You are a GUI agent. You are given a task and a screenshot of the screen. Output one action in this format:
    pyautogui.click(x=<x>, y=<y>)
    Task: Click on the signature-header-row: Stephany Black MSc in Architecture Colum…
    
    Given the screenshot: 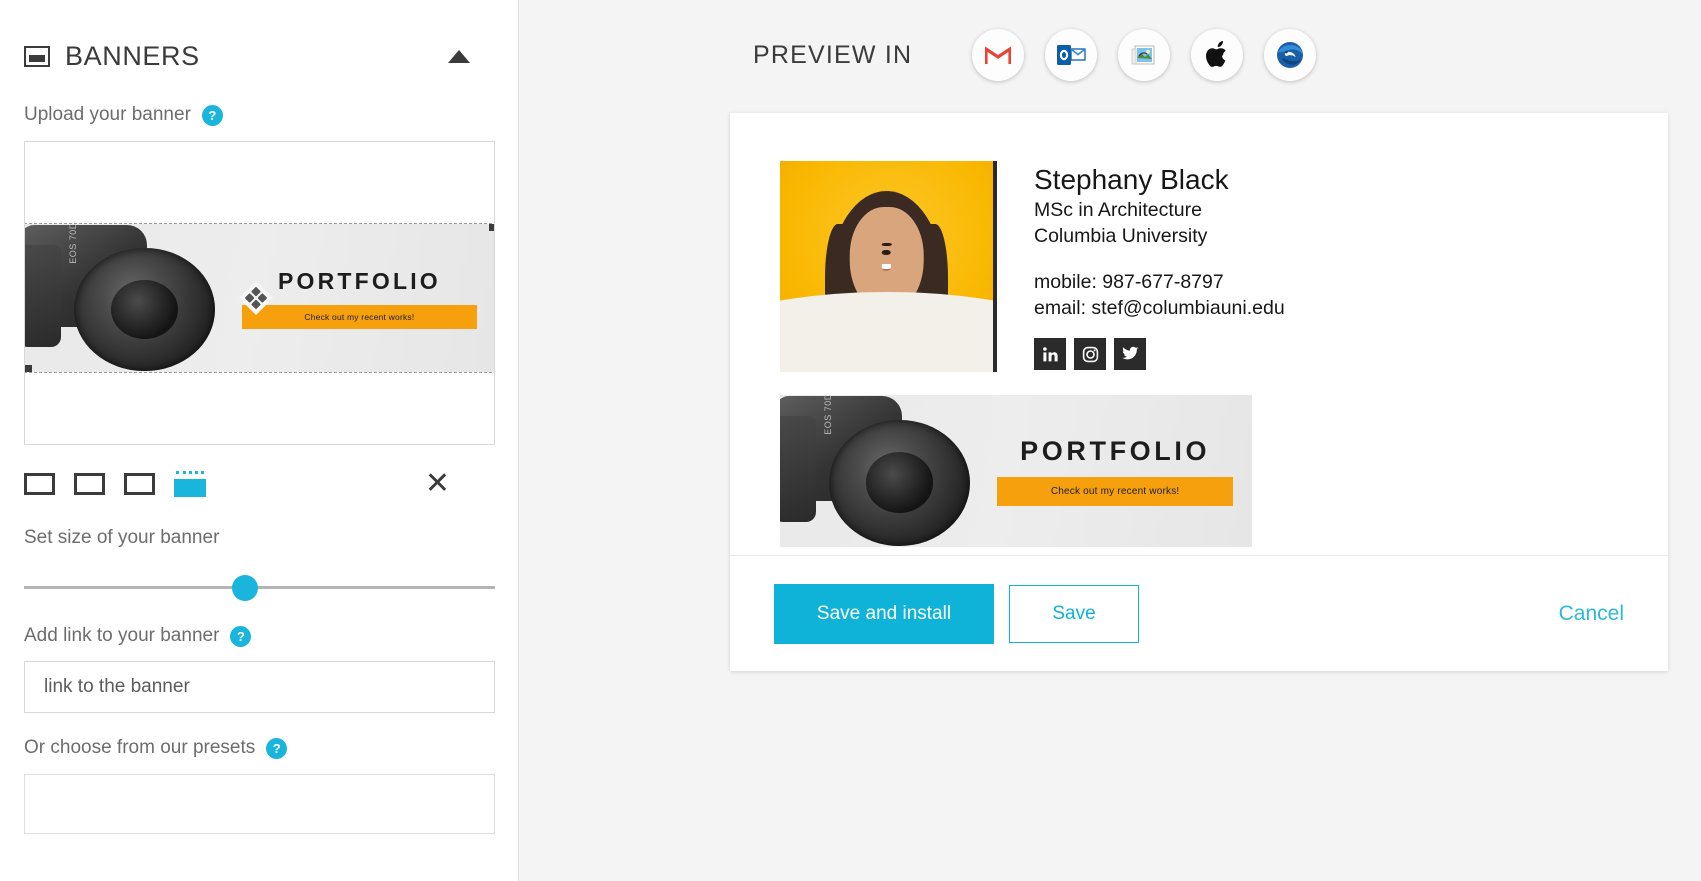 What is the action you would take?
    pyautogui.click(x=1199, y=266)
    